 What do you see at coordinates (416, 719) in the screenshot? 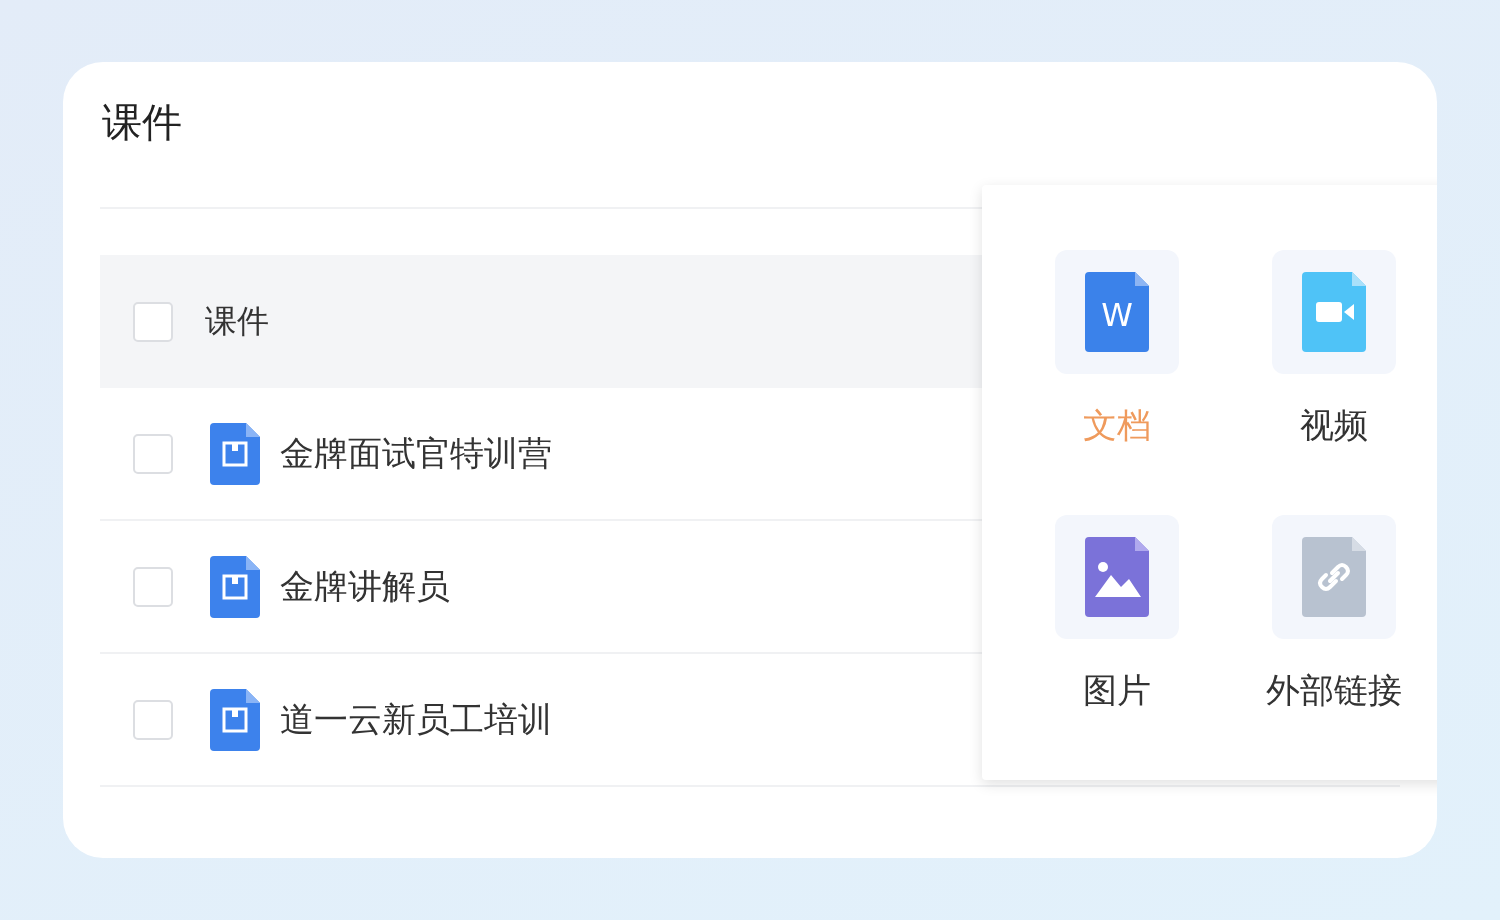
I see `file-name: 道一云新员工培训` at bounding box center [416, 719].